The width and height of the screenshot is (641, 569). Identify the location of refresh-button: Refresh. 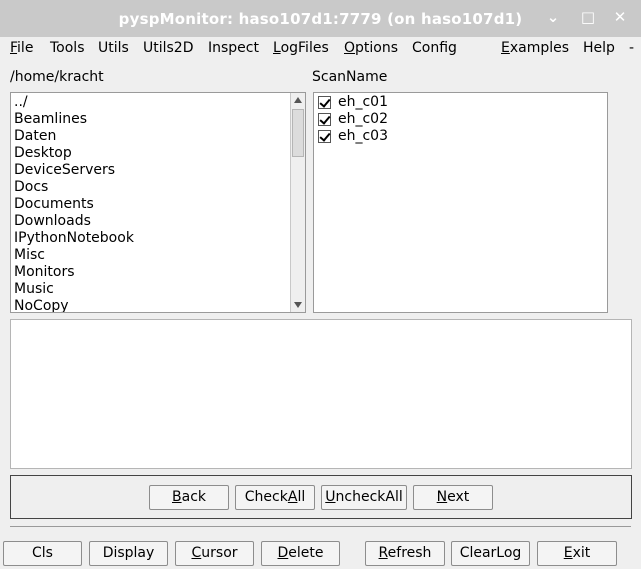
(405, 553).